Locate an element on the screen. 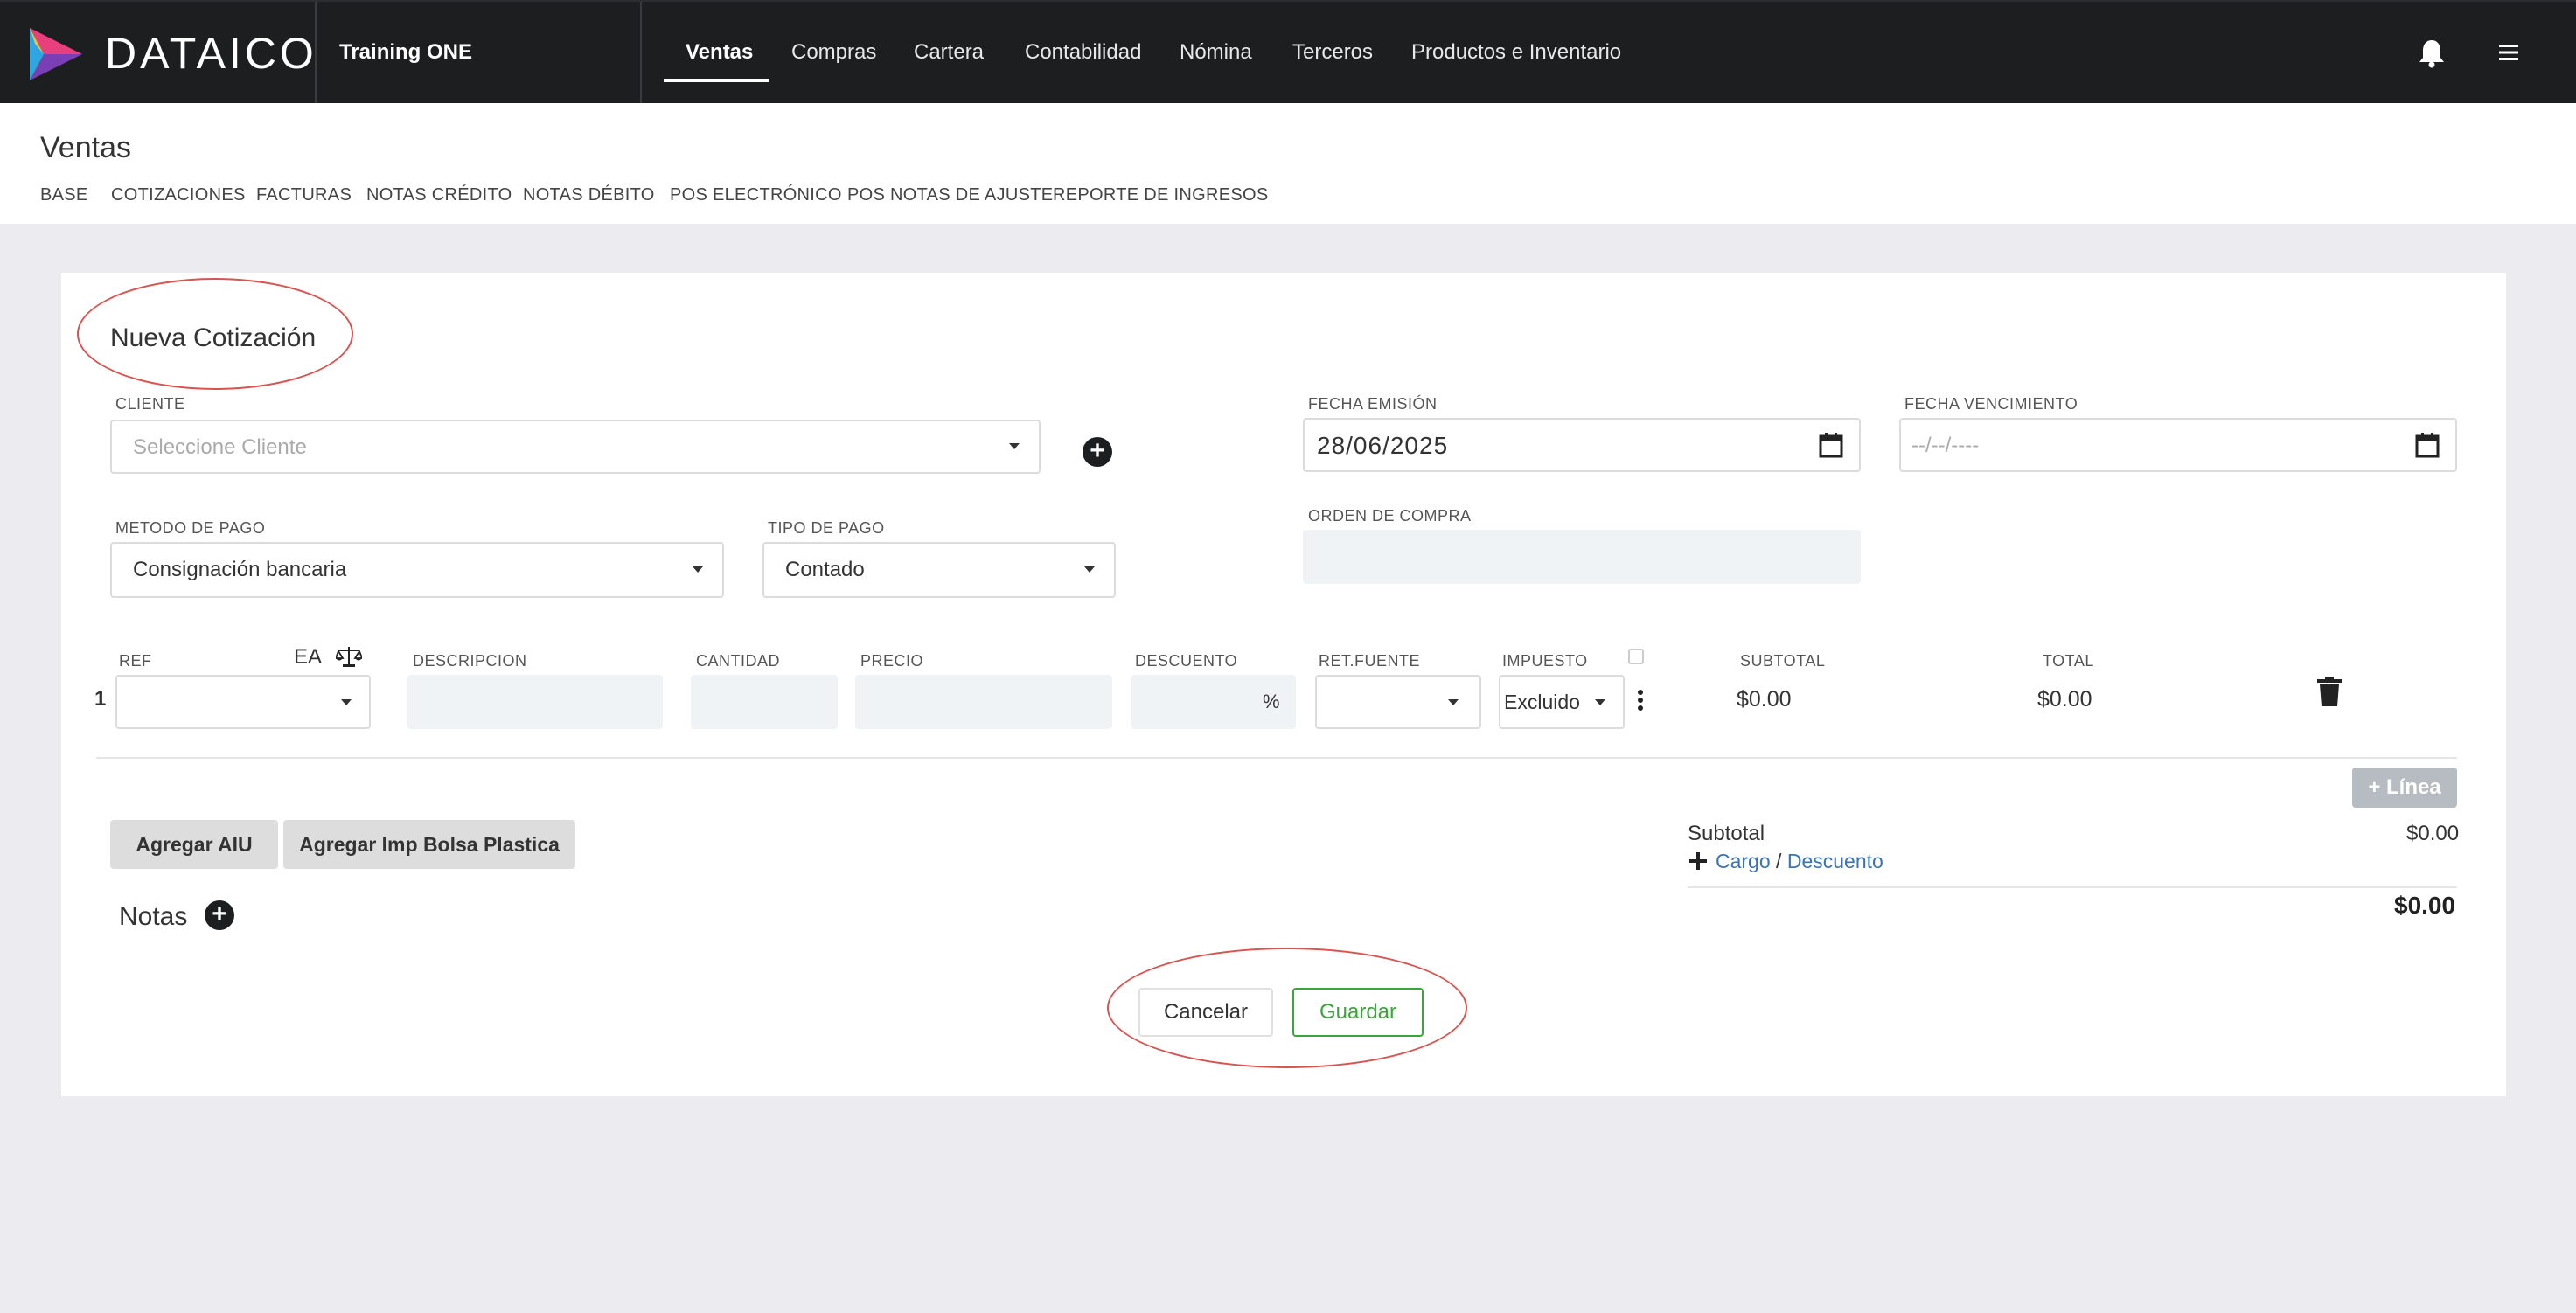  impuesto-checkbox is located at coordinates (1636, 657).